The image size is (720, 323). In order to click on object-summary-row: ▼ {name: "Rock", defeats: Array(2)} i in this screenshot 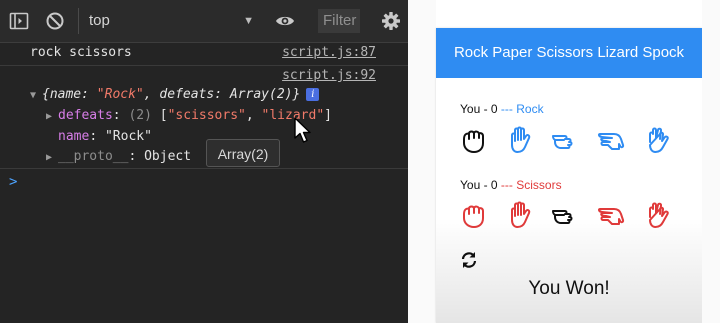, I will do `click(204, 96)`.